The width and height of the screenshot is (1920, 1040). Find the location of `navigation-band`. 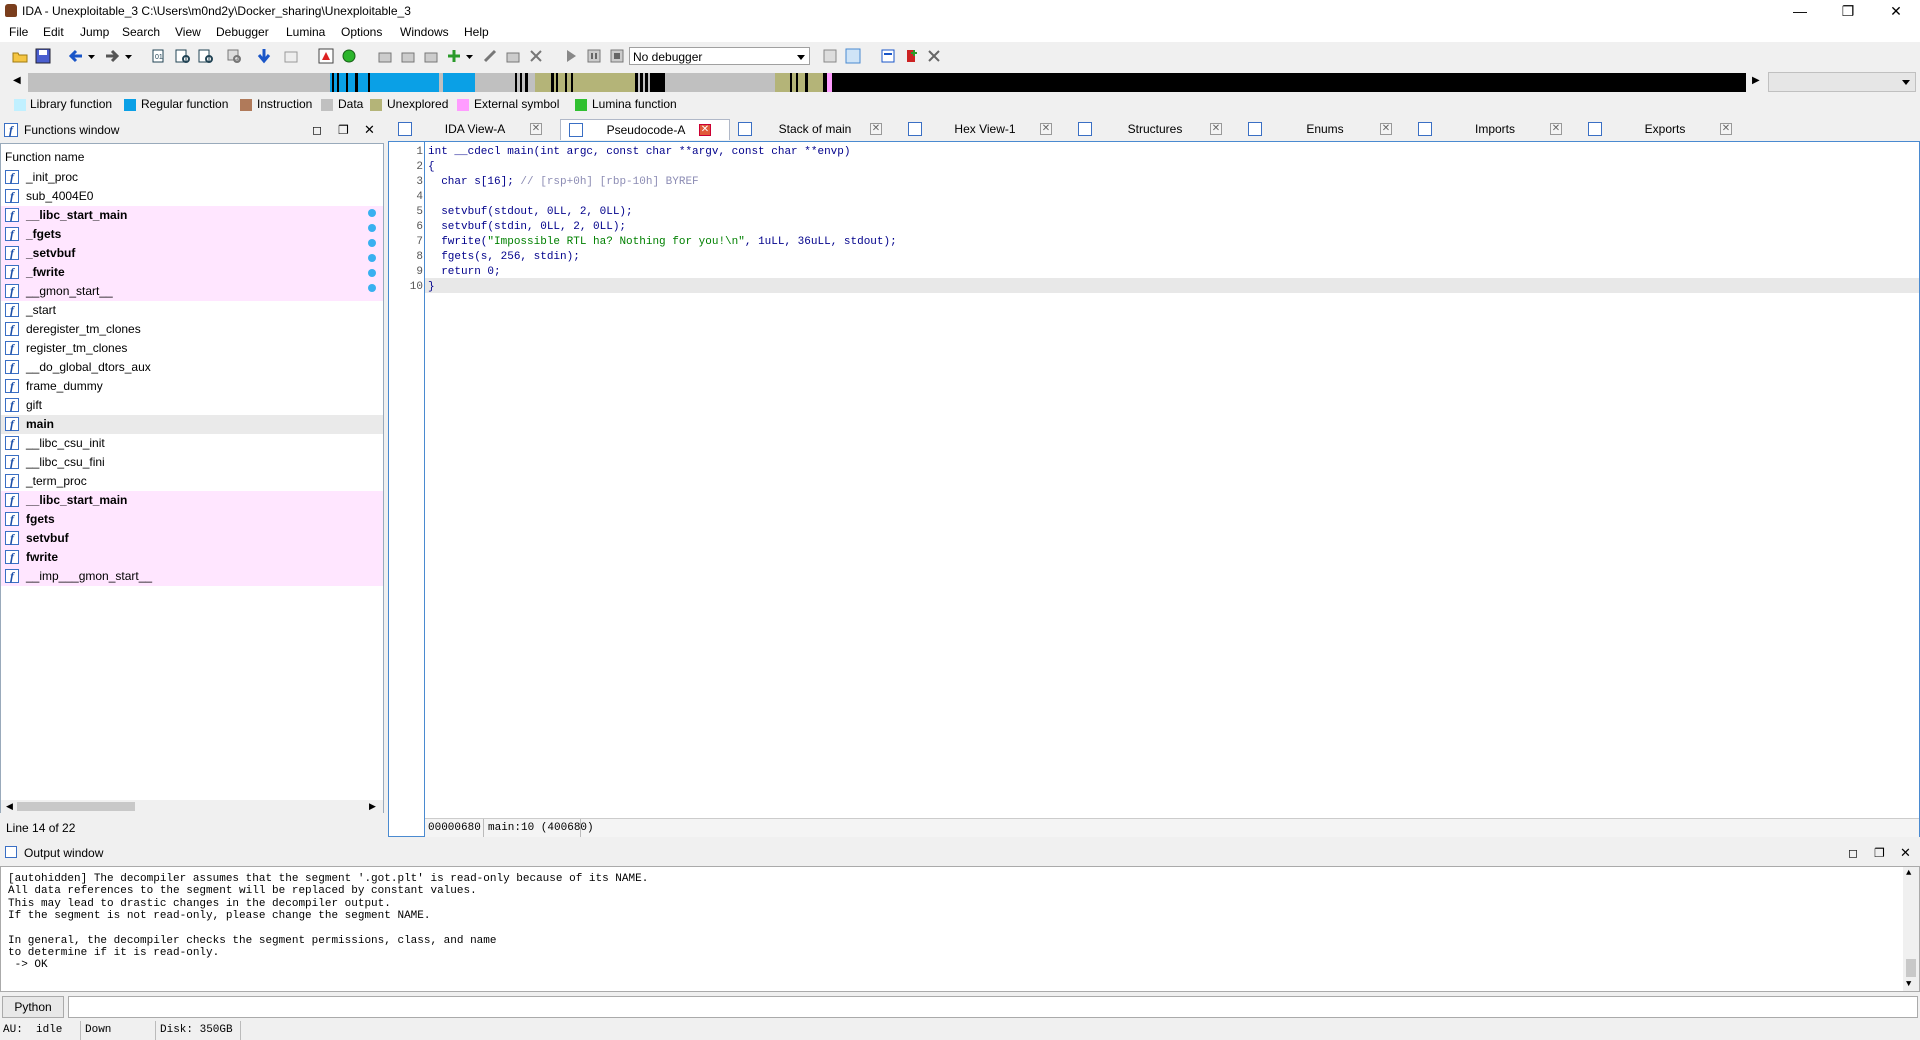

navigation-band is located at coordinates (887, 82).